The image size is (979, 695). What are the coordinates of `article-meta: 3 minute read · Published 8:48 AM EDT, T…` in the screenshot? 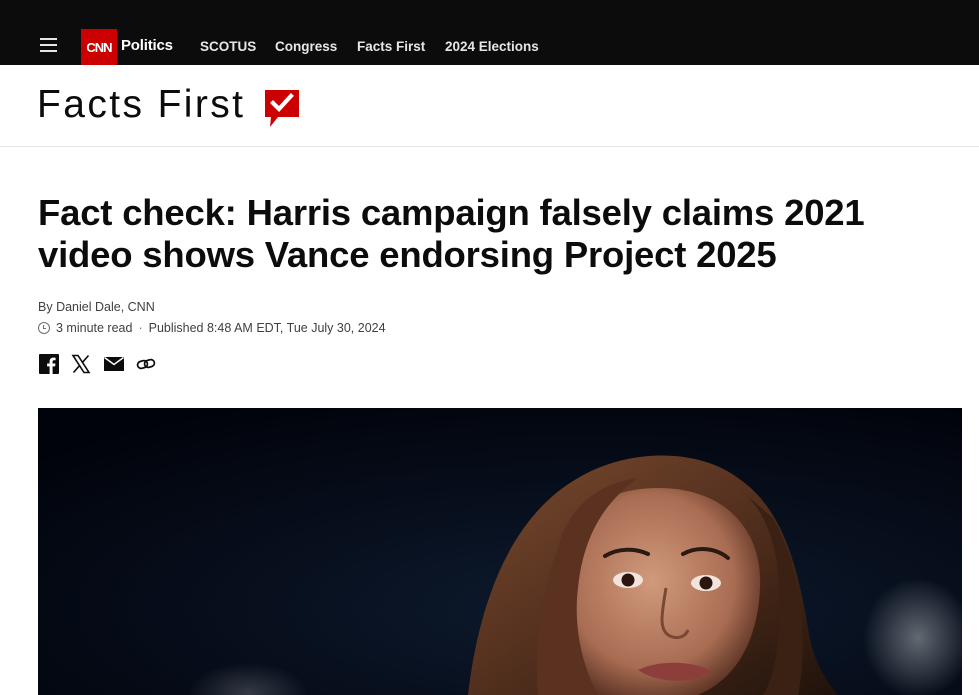 It's located at (212, 328).